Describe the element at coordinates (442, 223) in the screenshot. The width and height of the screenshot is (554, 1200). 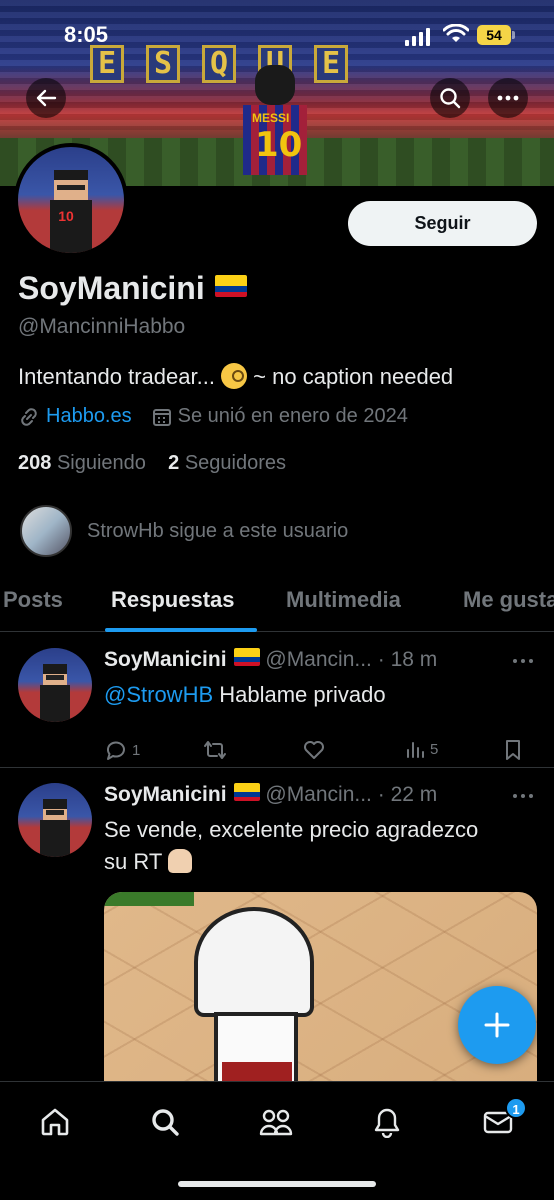
I see `follow-button: Seguir` at that location.